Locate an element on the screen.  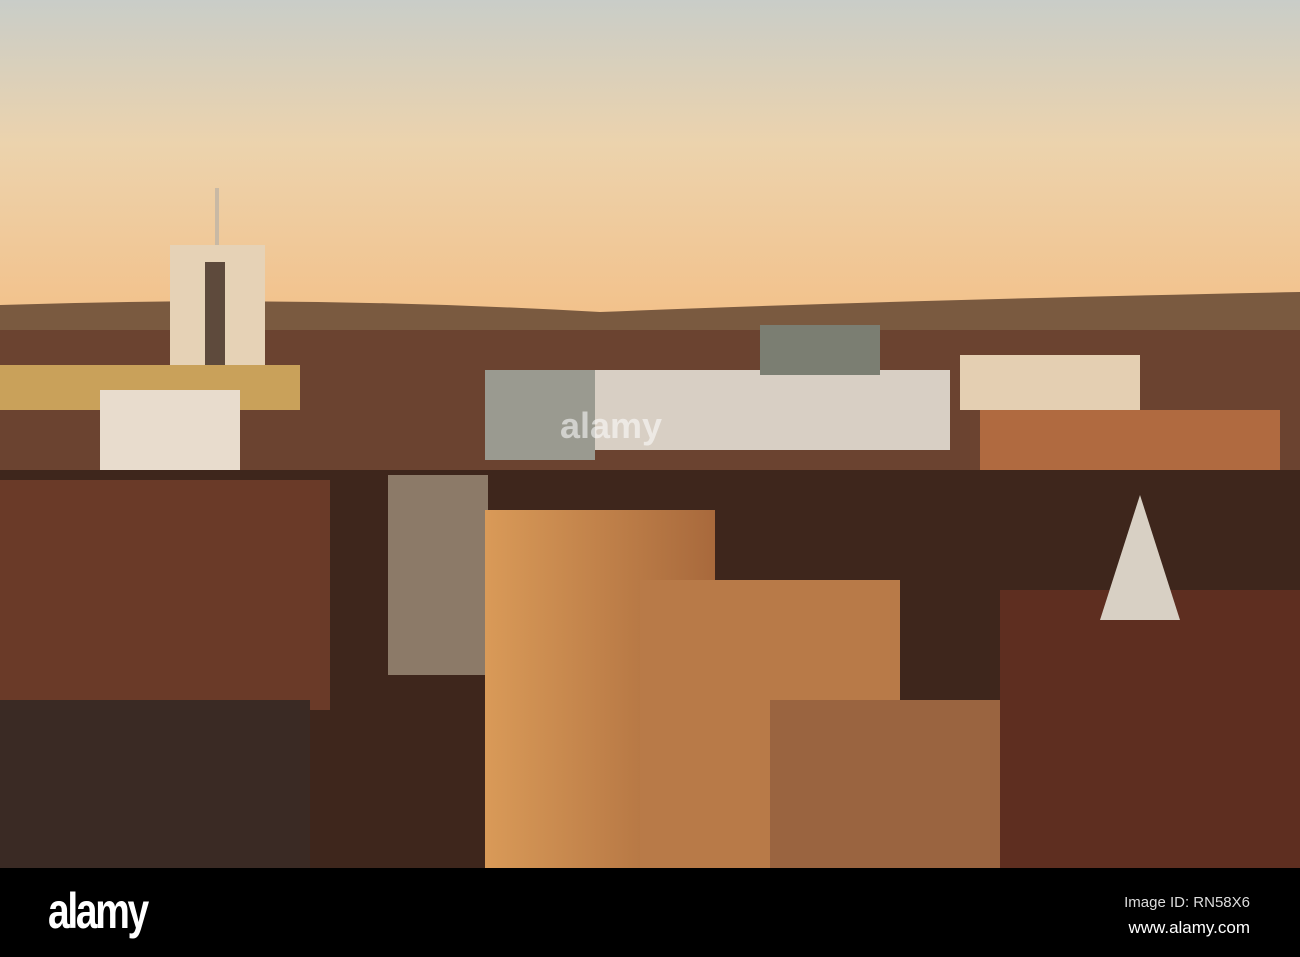
left-brick-houses is located at coordinates (165, 595).